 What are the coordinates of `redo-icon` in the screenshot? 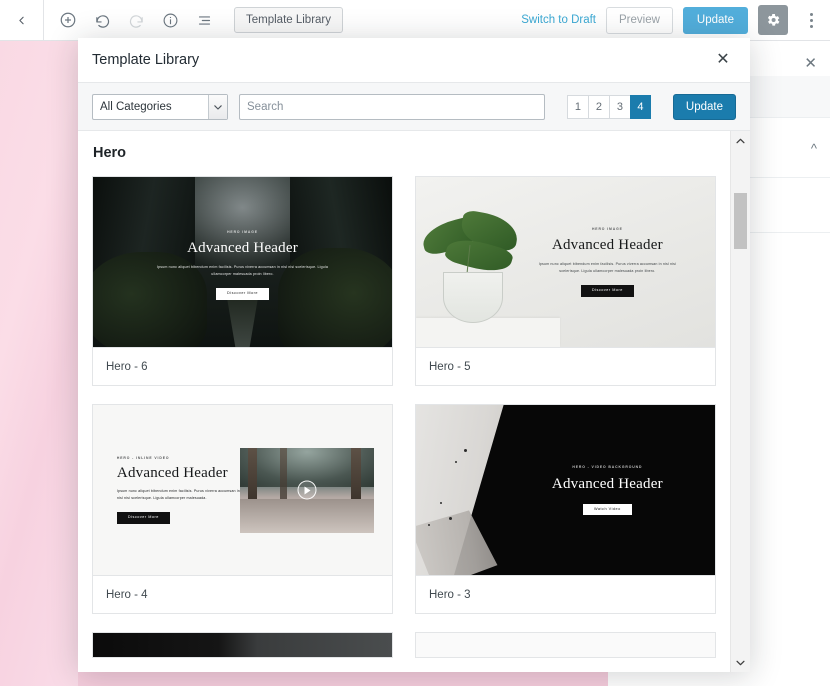 It's located at (136, 21).